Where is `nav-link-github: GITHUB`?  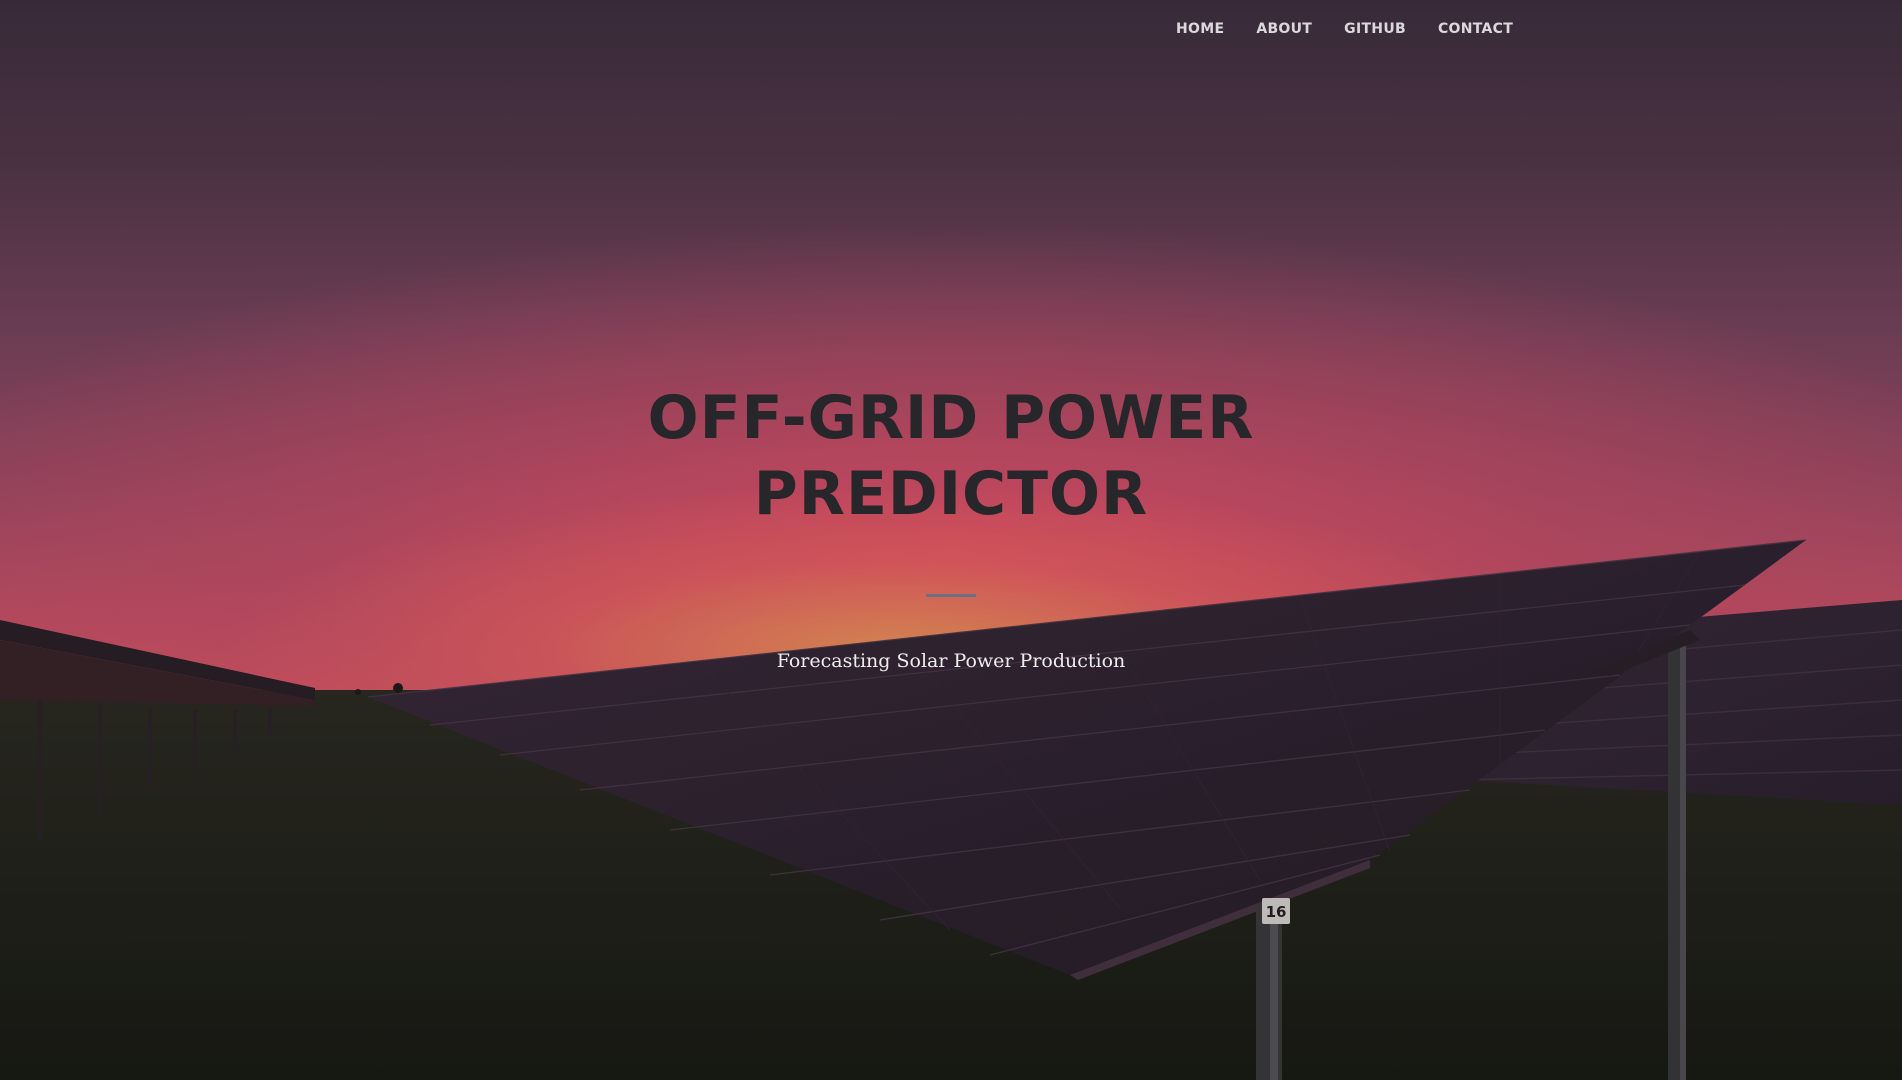 nav-link-github: GITHUB is located at coordinates (1375, 29).